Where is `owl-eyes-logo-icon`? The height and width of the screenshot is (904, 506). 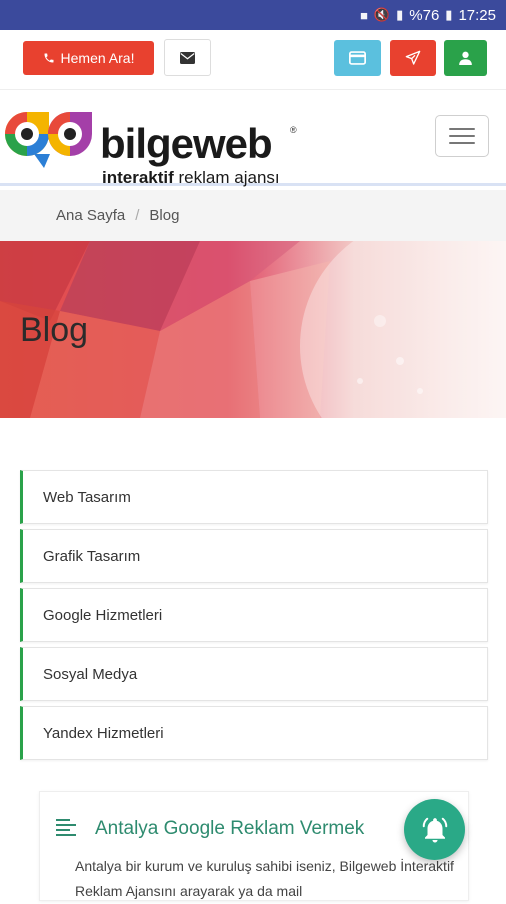 owl-eyes-logo-icon is located at coordinates (48, 140).